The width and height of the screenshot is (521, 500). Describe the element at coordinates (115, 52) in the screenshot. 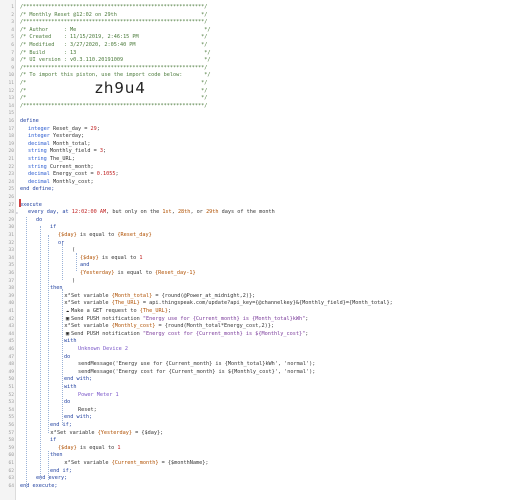

I see `build-comment: /* Build : 13 */` at that location.